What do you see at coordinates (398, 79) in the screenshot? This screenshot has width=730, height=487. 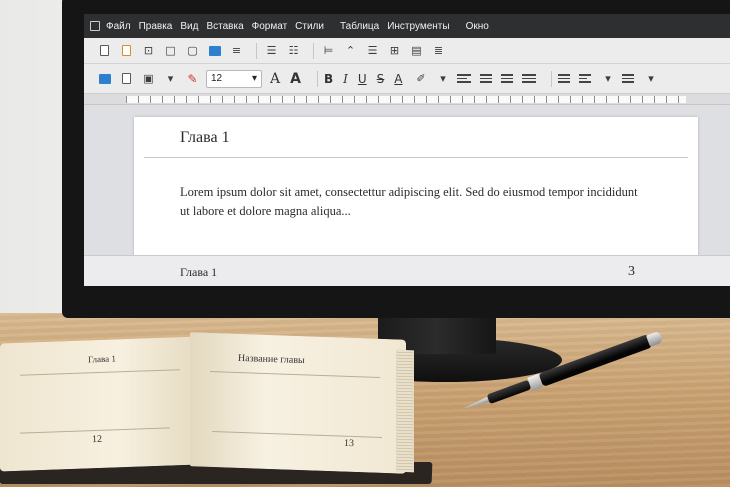 I see `font-color-button: A` at bounding box center [398, 79].